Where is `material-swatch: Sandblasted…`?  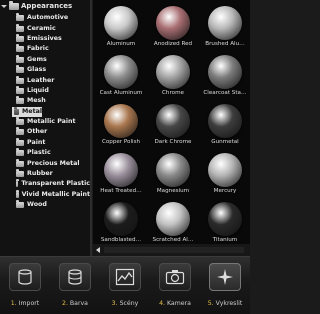
material-swatch: Sandblasted… is located at coordinates (121, 223).